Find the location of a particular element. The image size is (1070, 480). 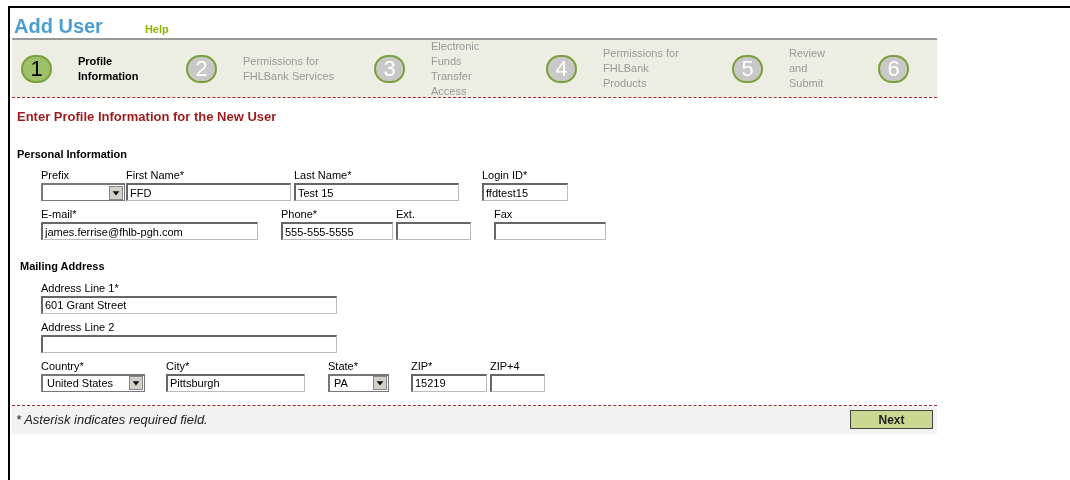

step-label: Electronic Funds Transfer Access is located at coordinates (456, 68).